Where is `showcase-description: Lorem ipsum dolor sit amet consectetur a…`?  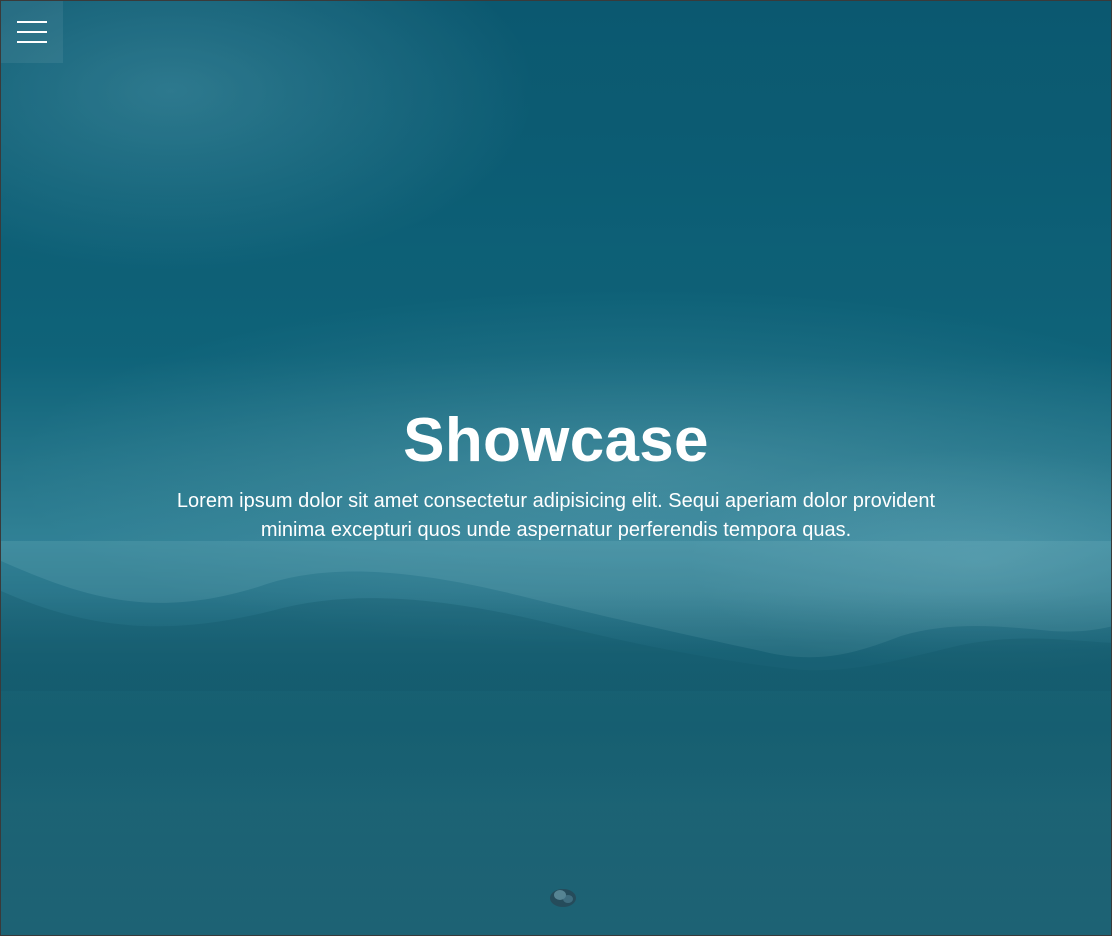
showcase-description: Lorem ipsum dolor sit amet consectetur a… is located at coordinates (556, 515).